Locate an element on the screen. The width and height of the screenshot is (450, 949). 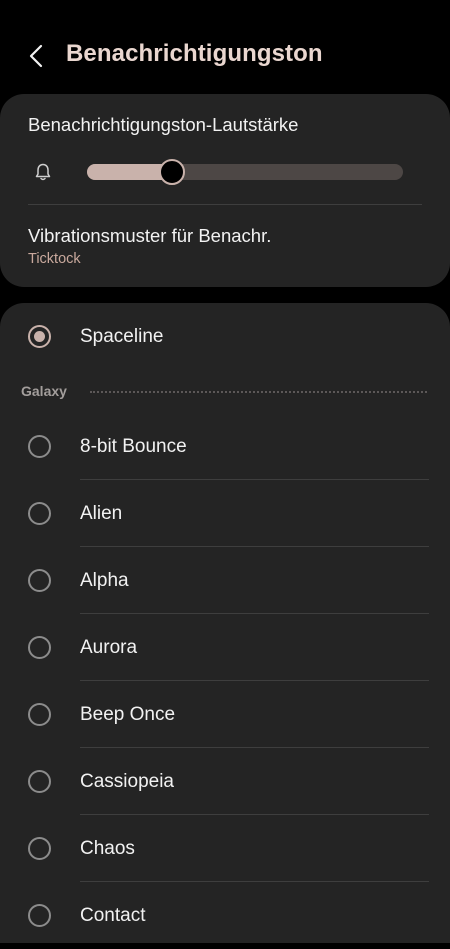
section-header-galaxy: Galaxy is located at coordinates (44, 391).